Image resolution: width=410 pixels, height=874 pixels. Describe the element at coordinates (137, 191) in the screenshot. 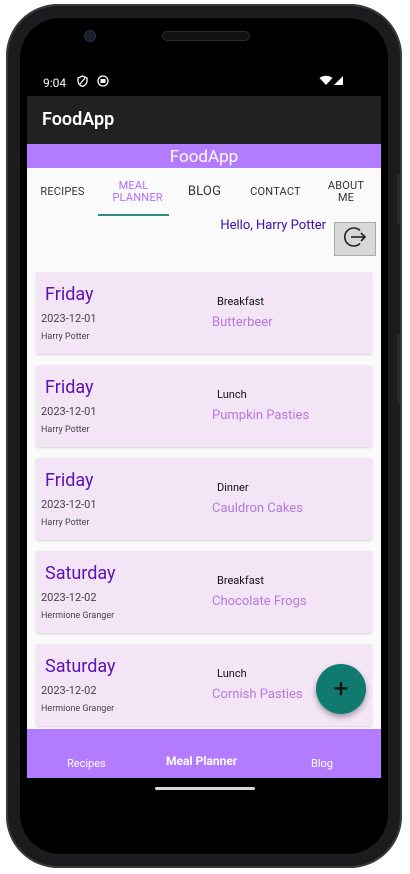

I see `tab-meal-planner-label: MEAL PLANNER` at that location.